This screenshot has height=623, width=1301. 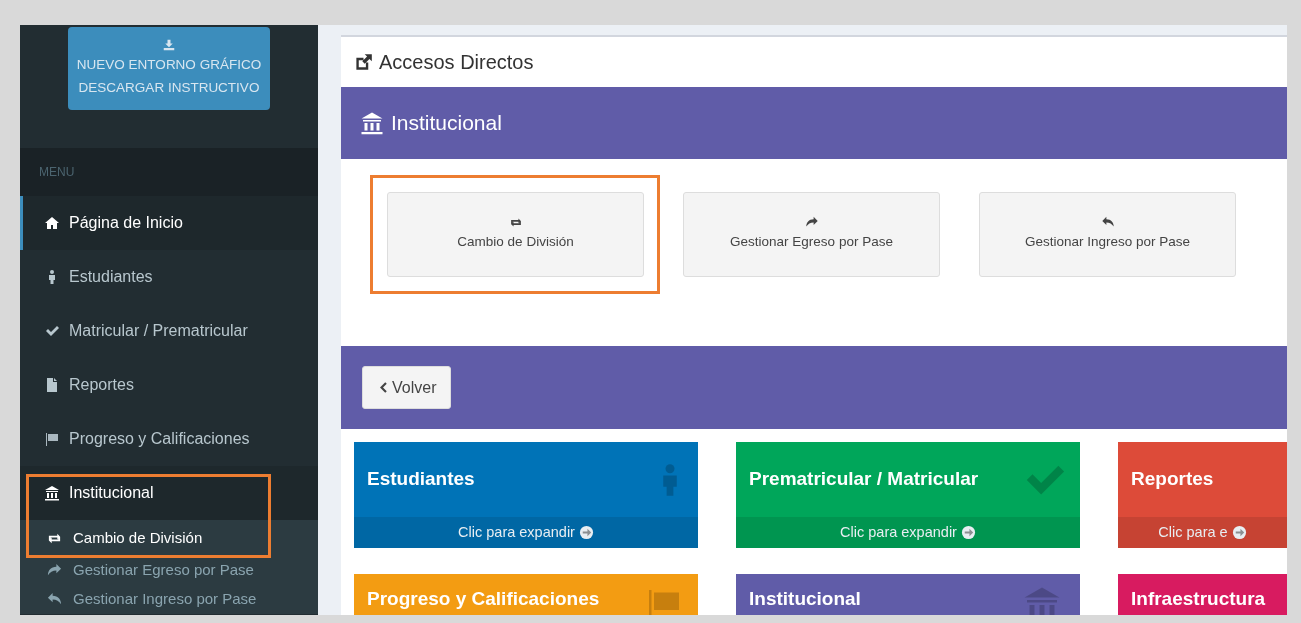 I want to click on shortcut-button: Cambio de División, so click(x=515, y=234).